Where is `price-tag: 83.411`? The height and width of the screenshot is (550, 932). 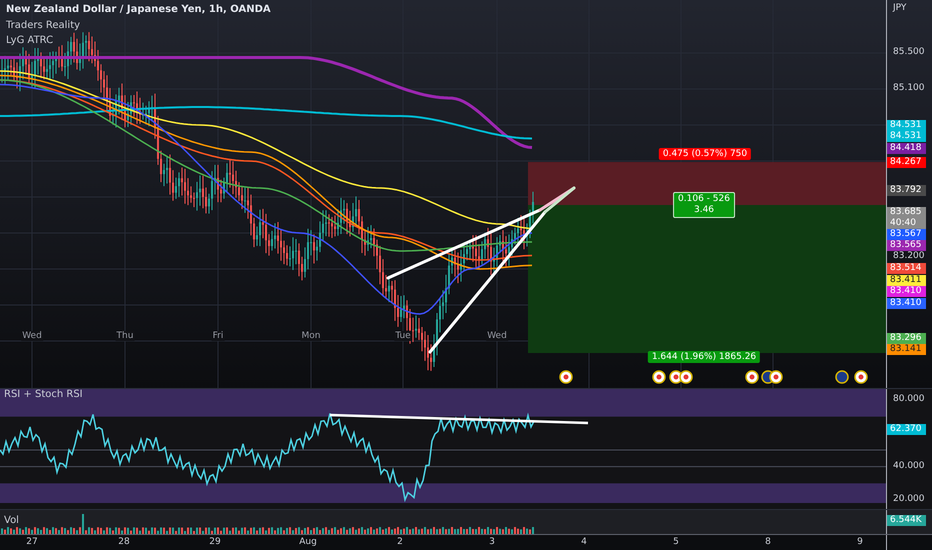 price-tag: 83.411 is located at coordinates (906, 280).